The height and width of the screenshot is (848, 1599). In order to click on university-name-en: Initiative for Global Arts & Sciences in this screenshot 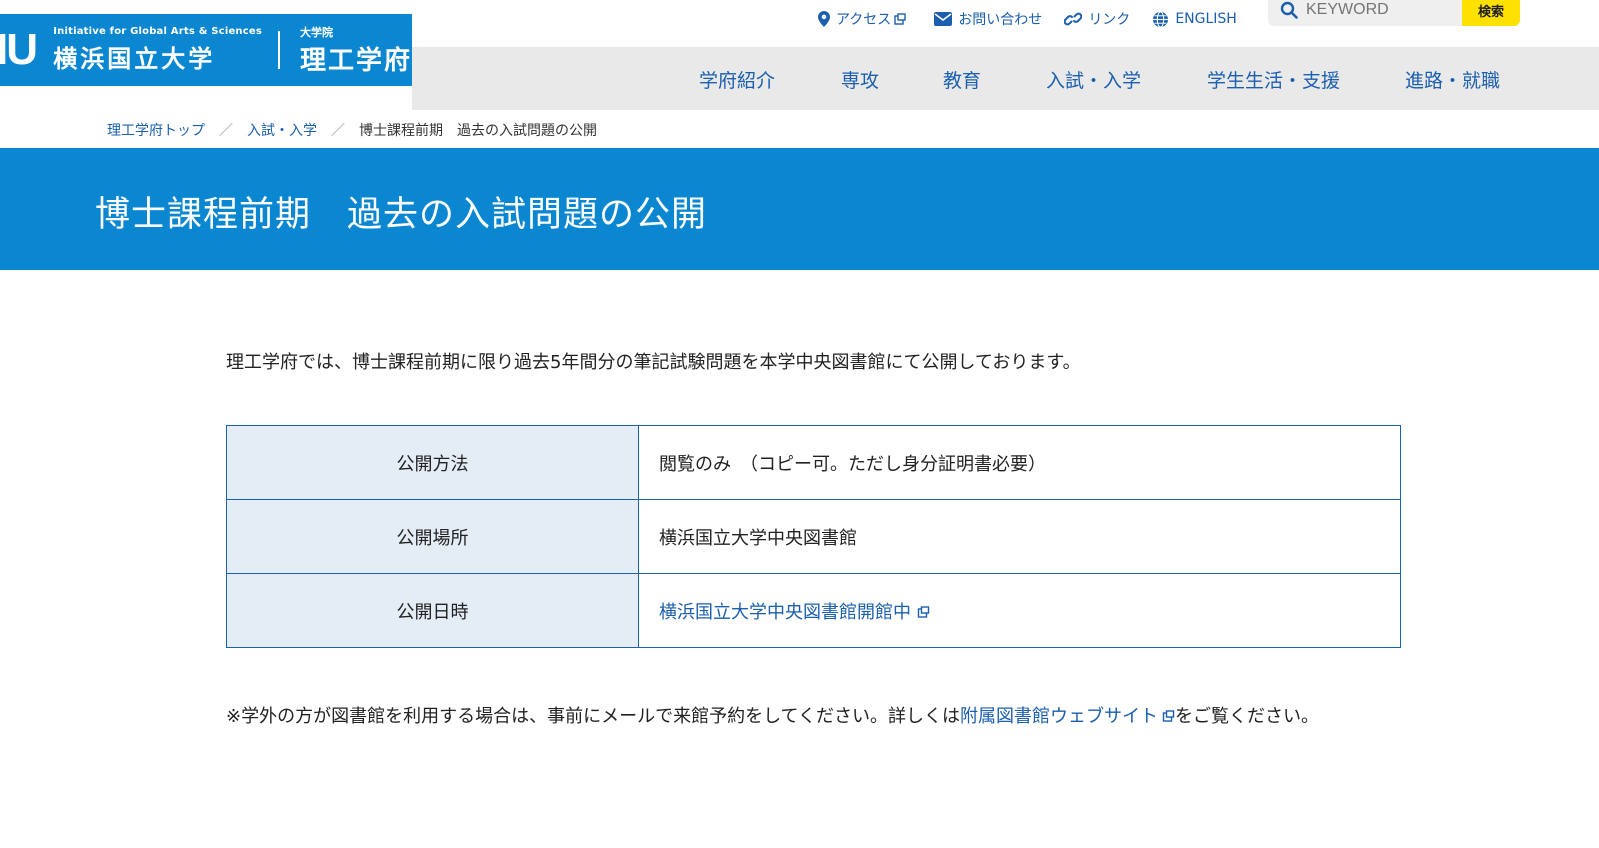, I will do `click(158, 31)`.